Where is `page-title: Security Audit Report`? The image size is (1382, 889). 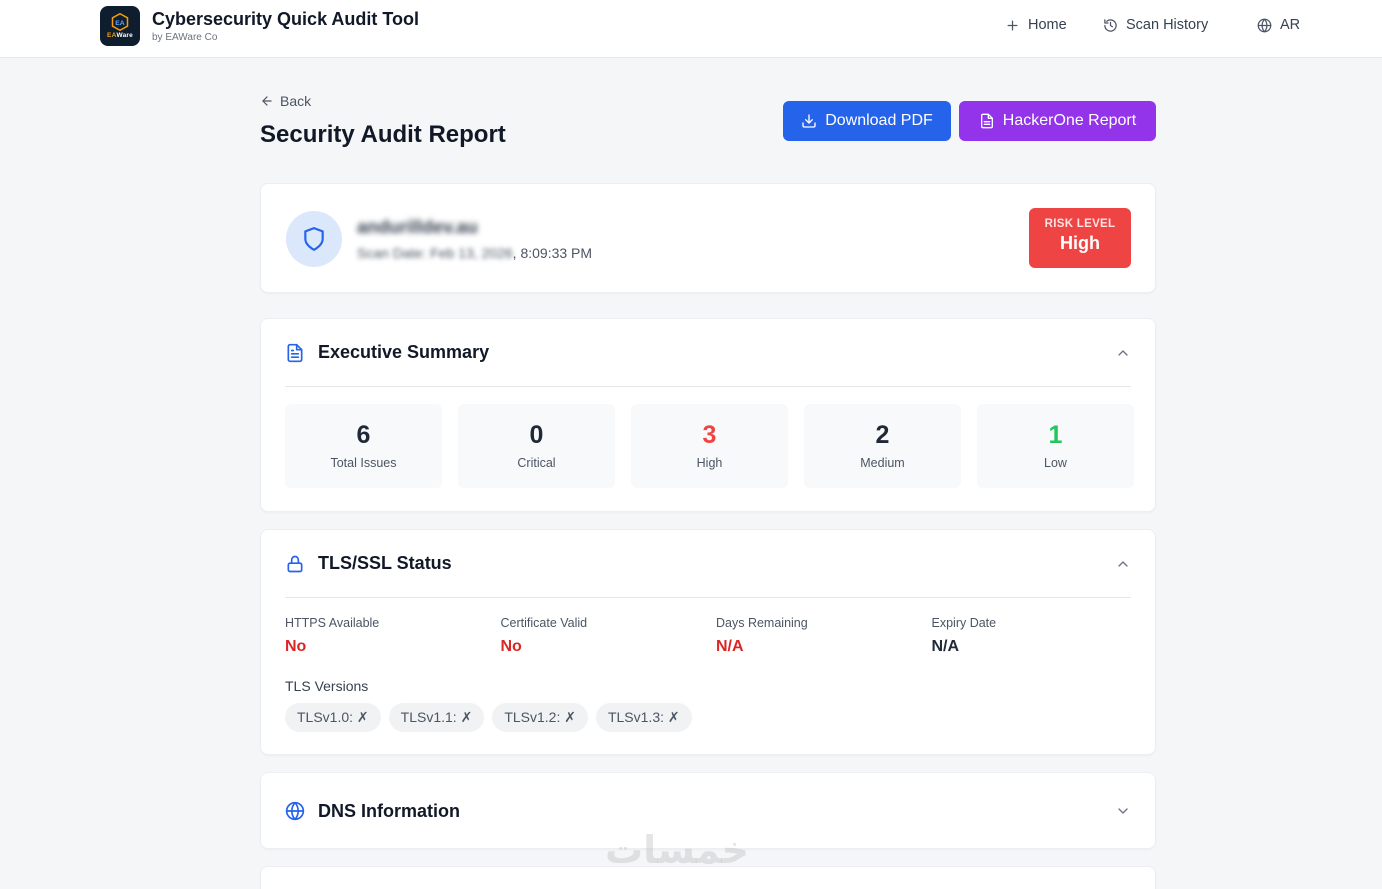 page-title: Security Audit Report is located at coordinates (383, 134).